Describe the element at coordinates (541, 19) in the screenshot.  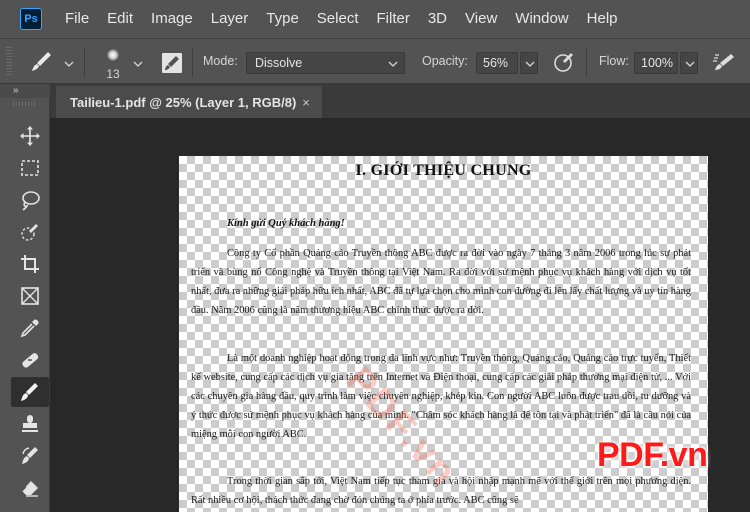
I see `menu-window: Window` at that location.